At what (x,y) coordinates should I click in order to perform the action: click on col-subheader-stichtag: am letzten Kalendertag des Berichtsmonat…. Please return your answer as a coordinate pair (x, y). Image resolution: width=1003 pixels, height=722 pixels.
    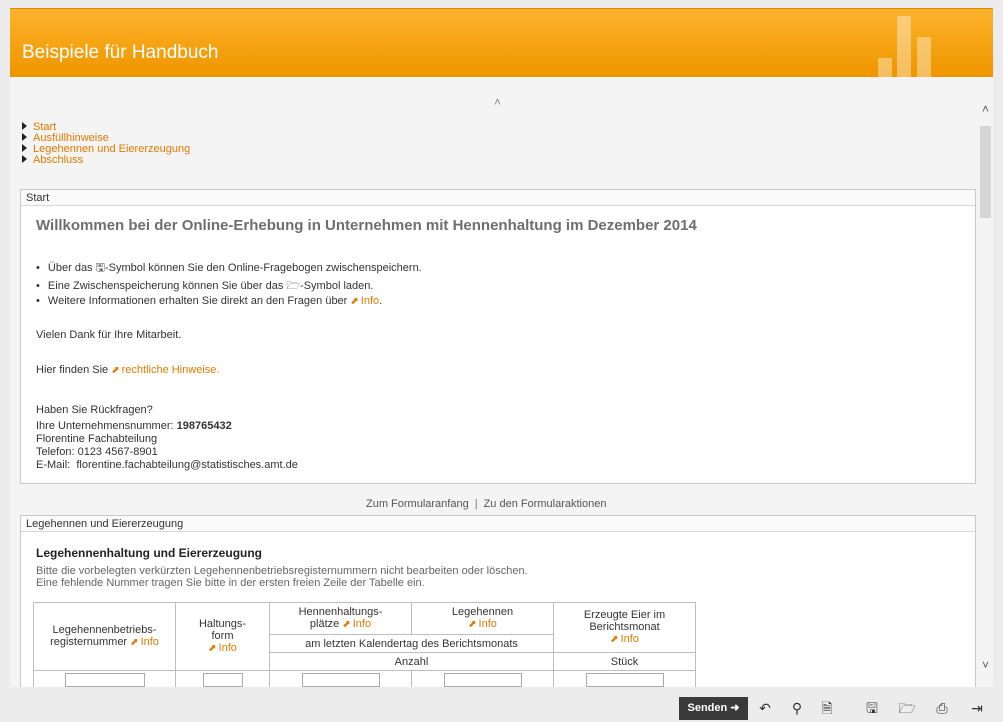
    Looking at the image, I should click on (411, 643).